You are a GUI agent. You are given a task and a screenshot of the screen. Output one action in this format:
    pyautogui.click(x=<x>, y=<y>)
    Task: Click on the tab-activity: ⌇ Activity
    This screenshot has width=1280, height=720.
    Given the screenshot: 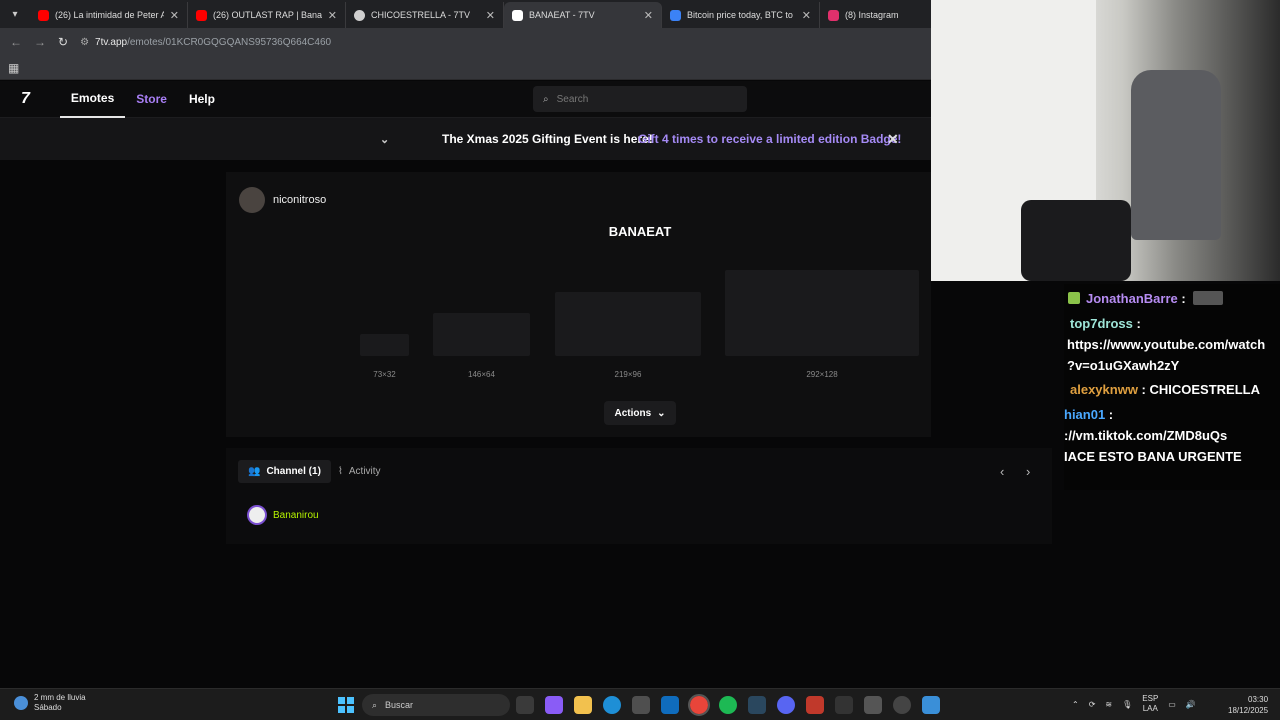 What is the action you would take?
    pyautogui.click(x=359, y=471)
    